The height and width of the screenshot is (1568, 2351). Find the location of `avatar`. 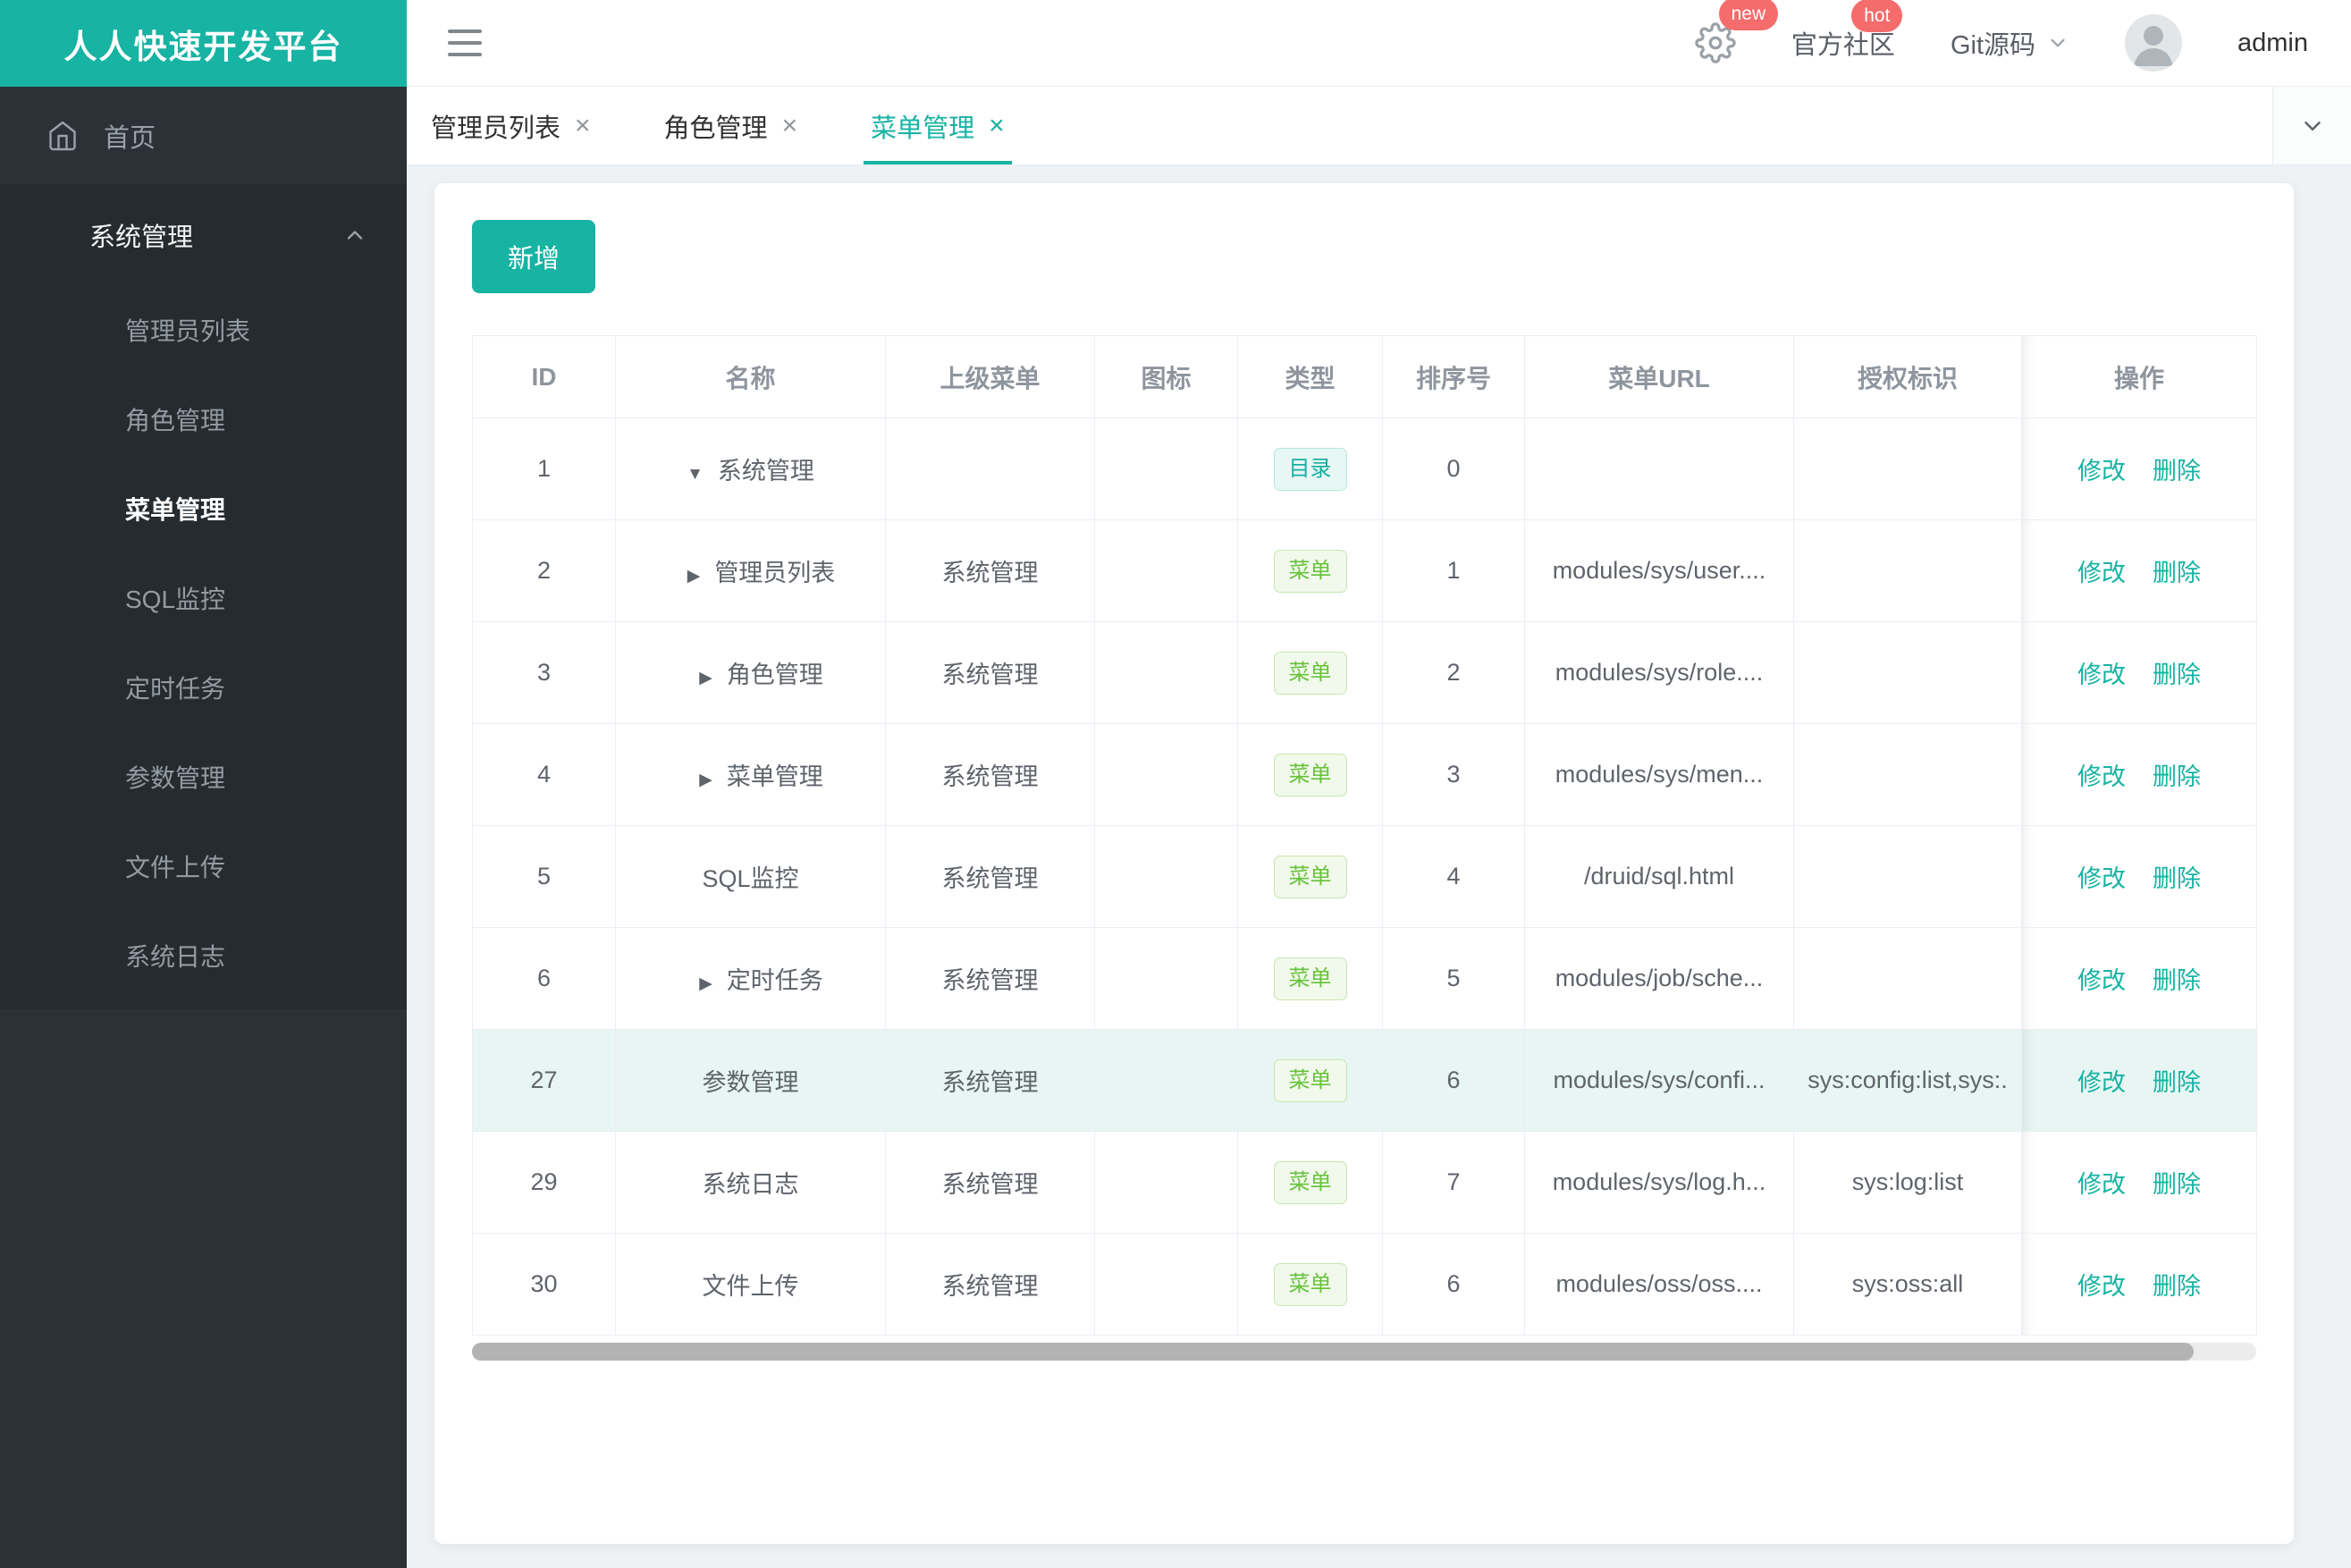

avatar is located at coordinates (2153, 43).